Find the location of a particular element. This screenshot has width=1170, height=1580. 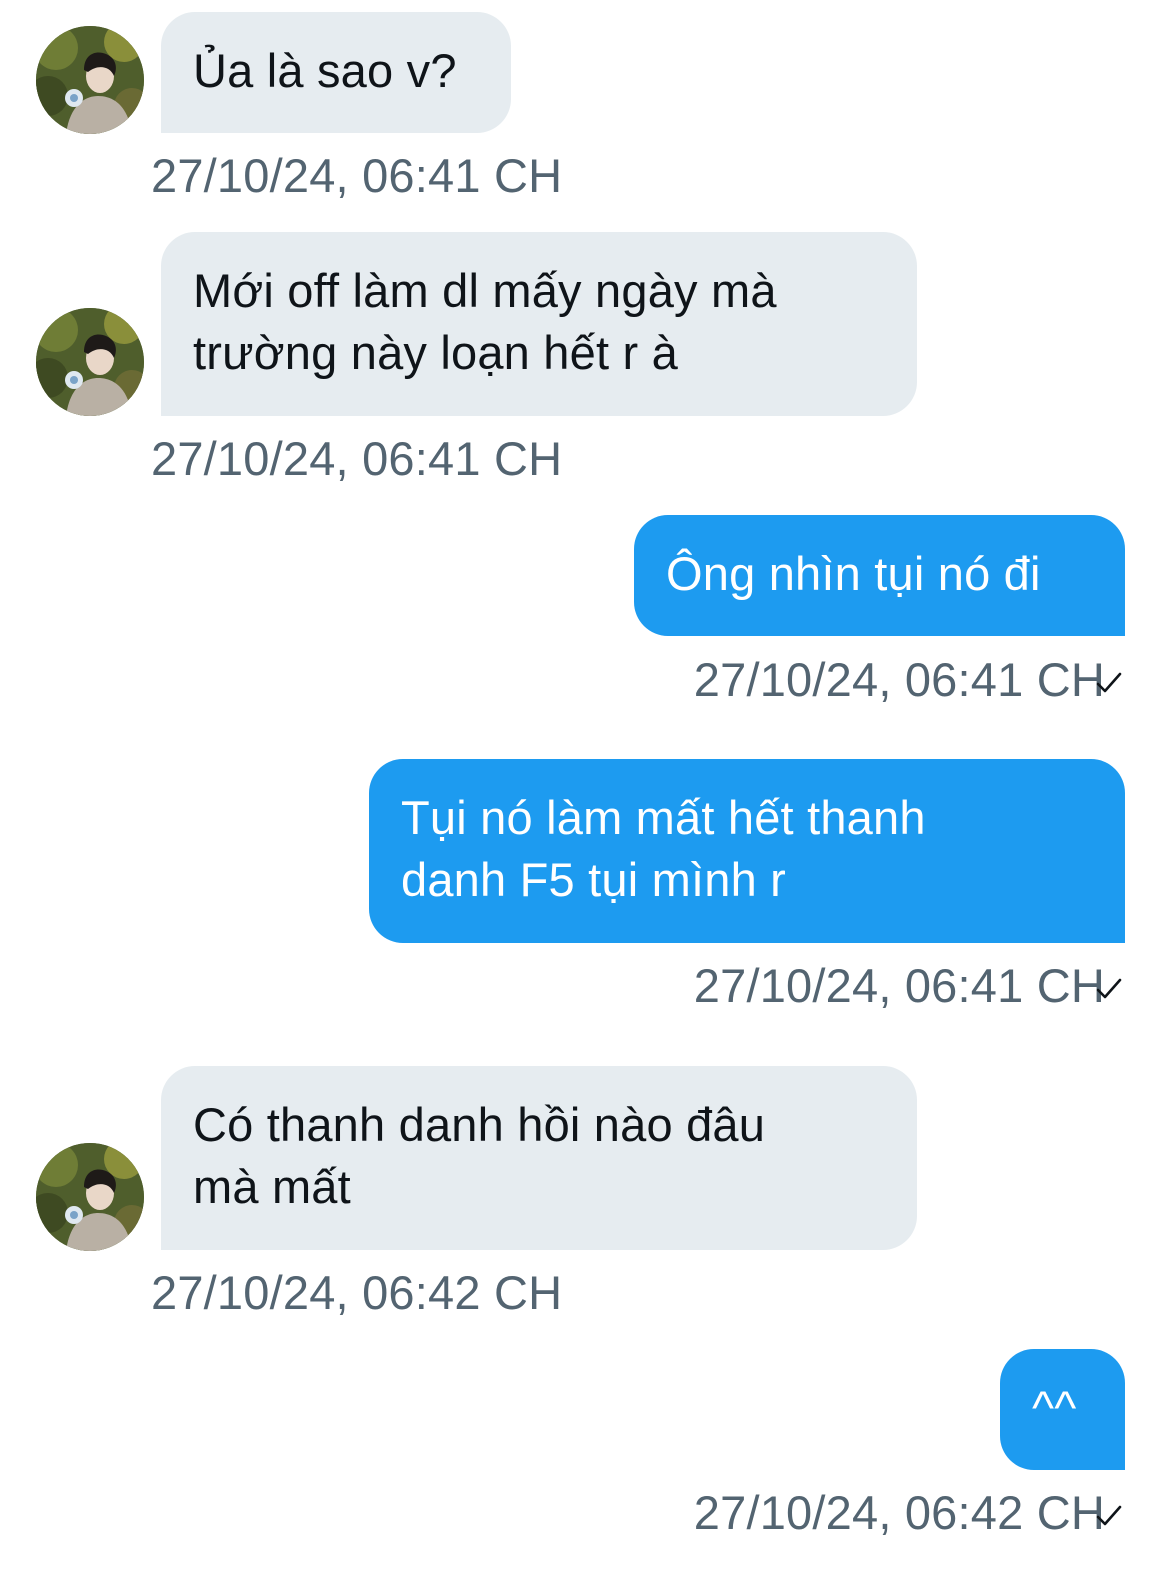

message-bubble: Ủa là sao v? is located at coordinates (336, 72).